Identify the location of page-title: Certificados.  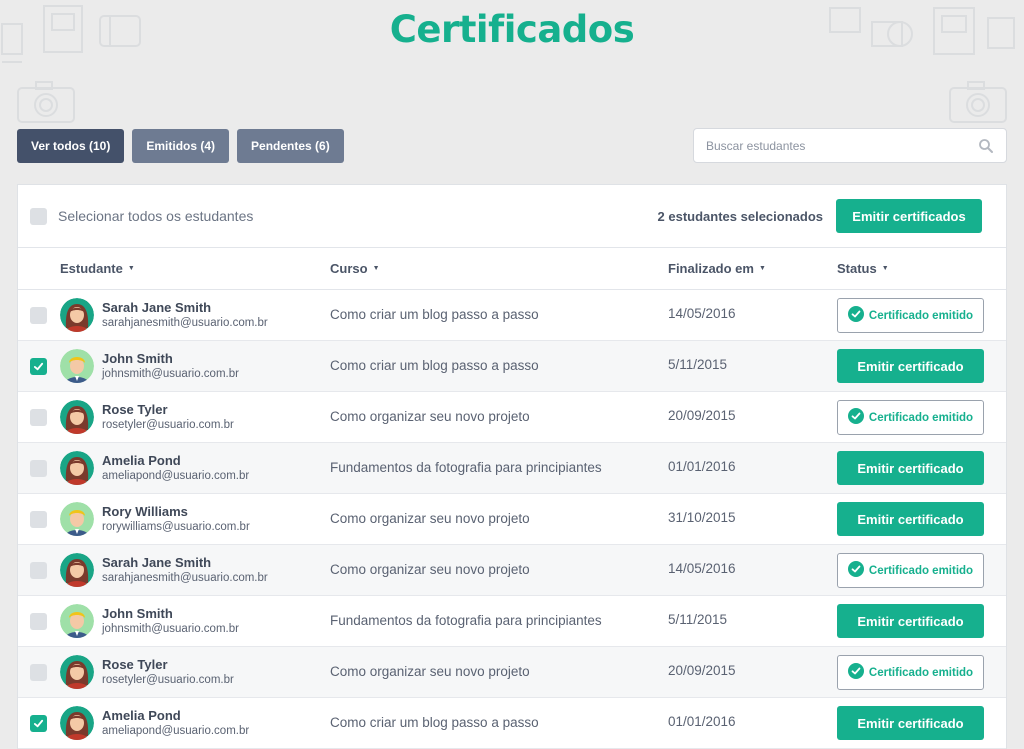
(512, 29).